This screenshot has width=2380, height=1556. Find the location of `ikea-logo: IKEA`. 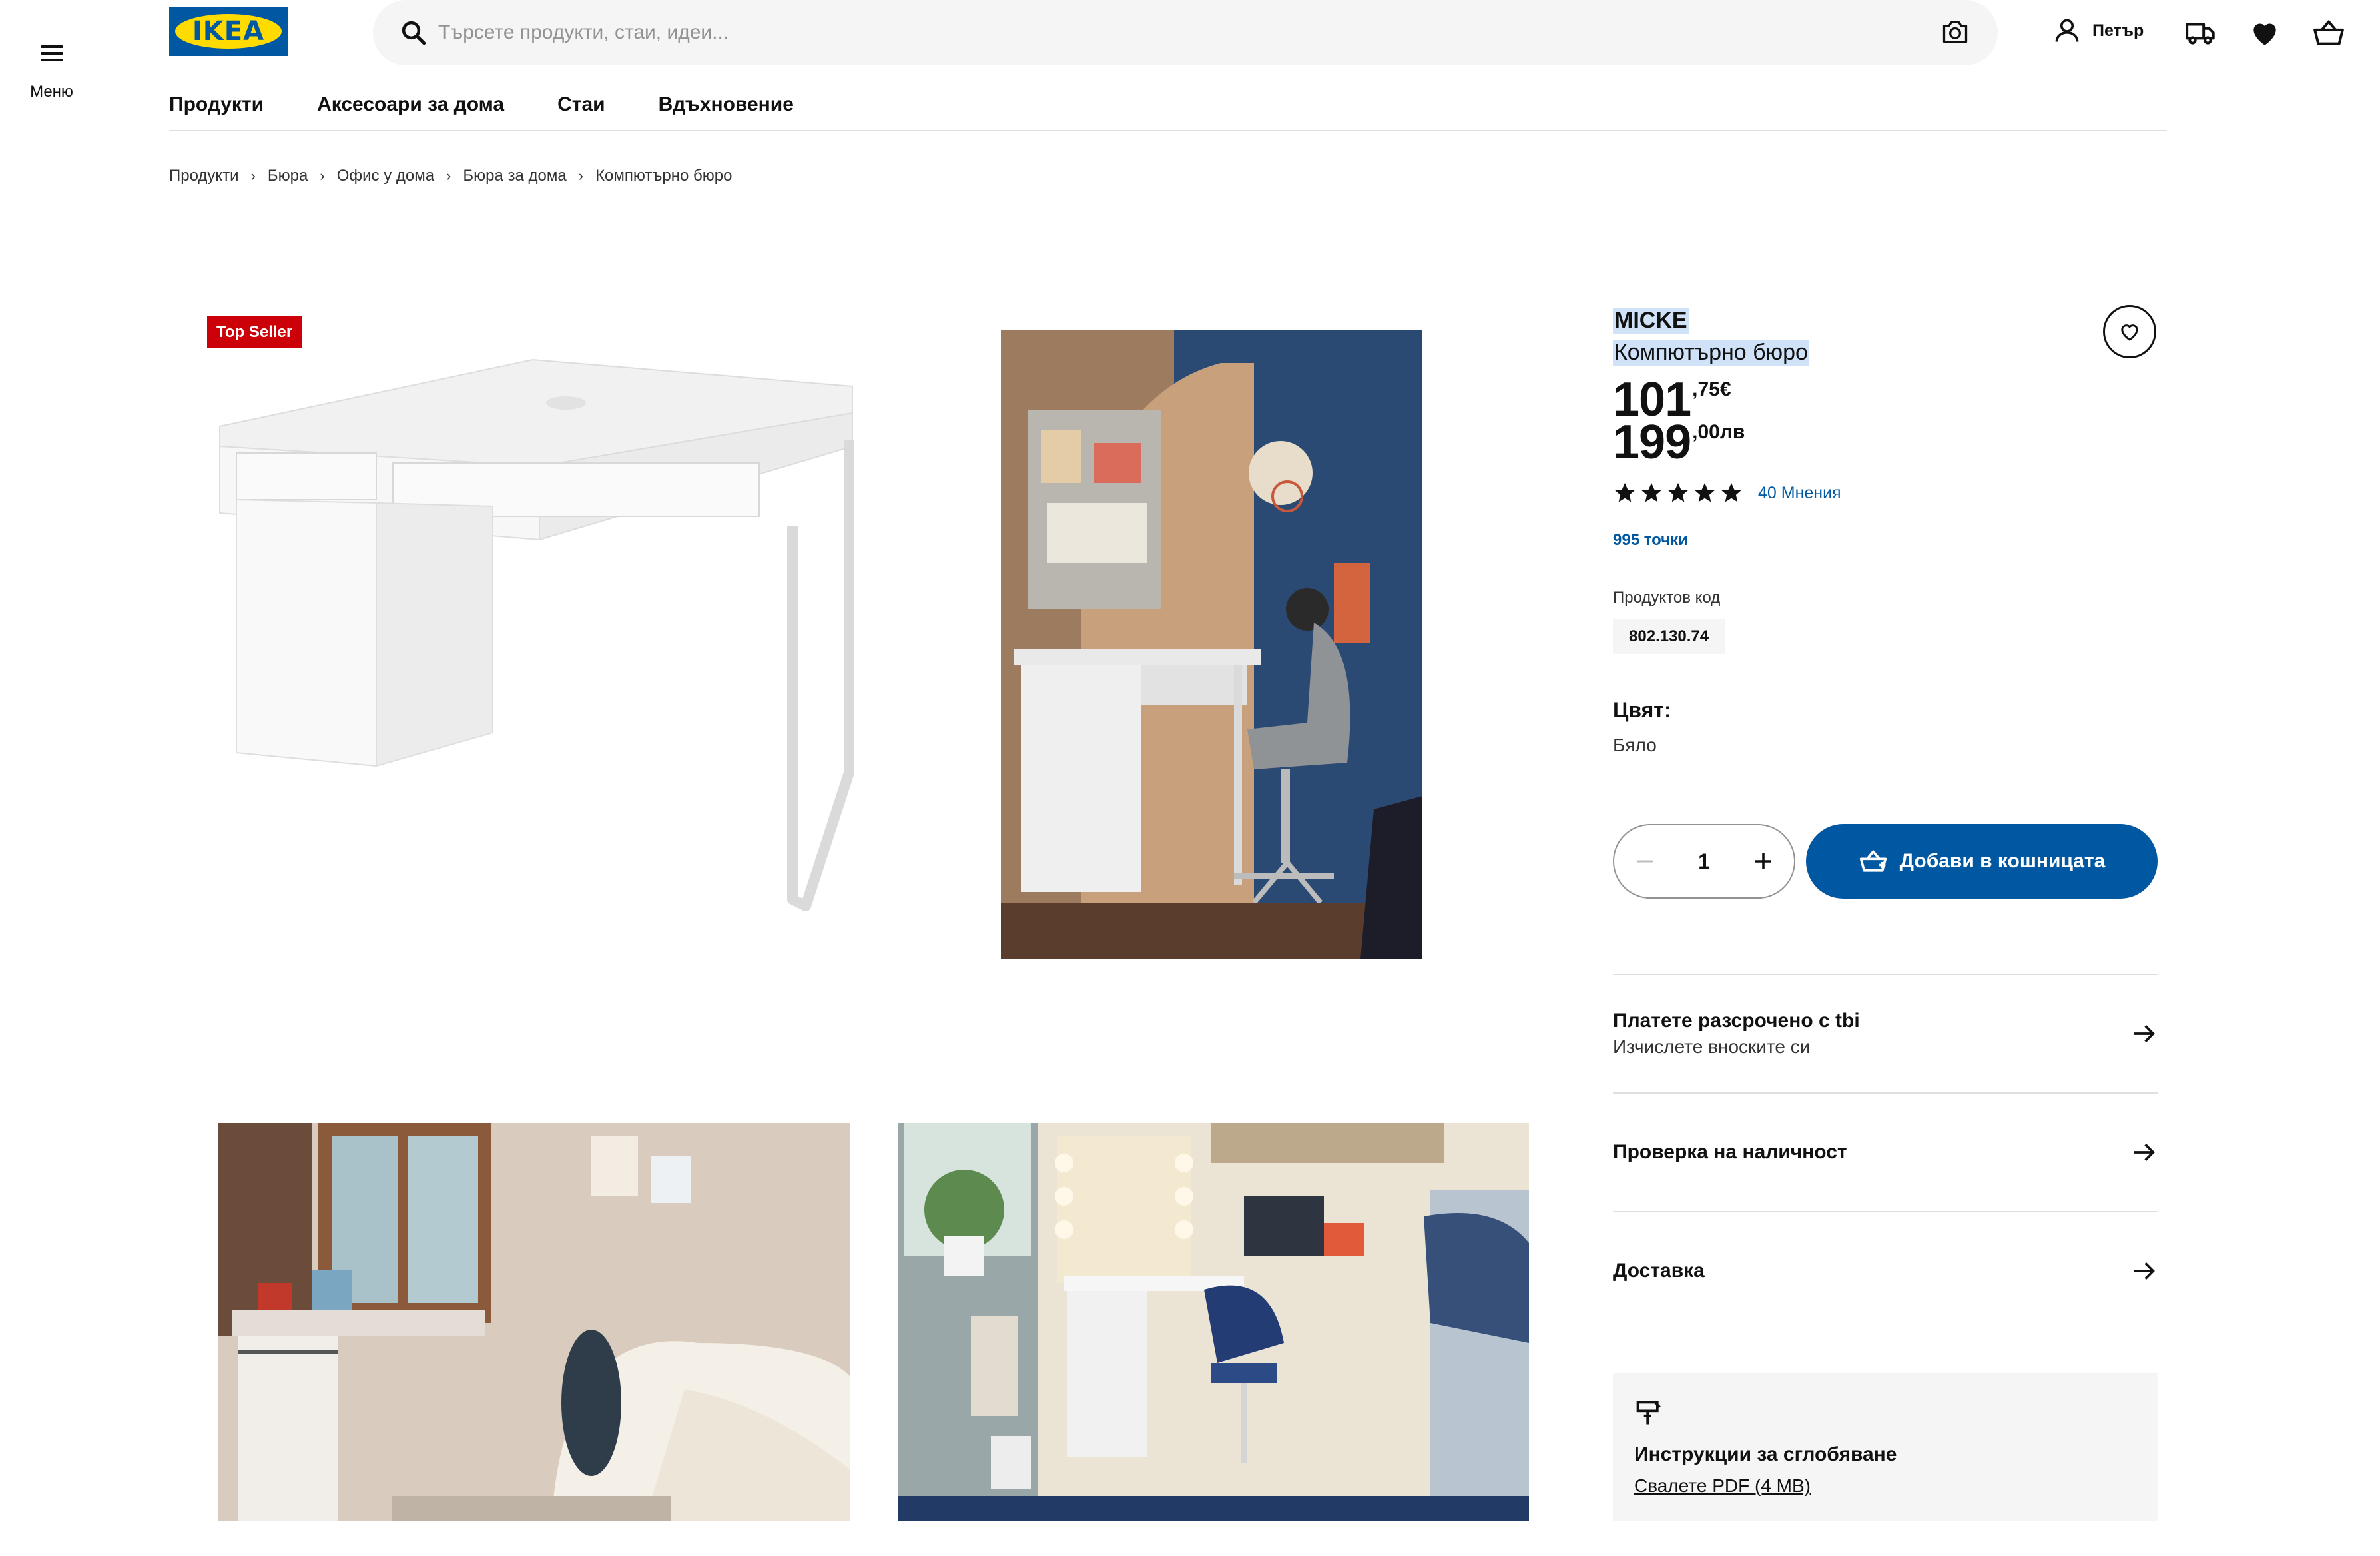

ikea-logo: IKEA is located at coordinates (228, 31).